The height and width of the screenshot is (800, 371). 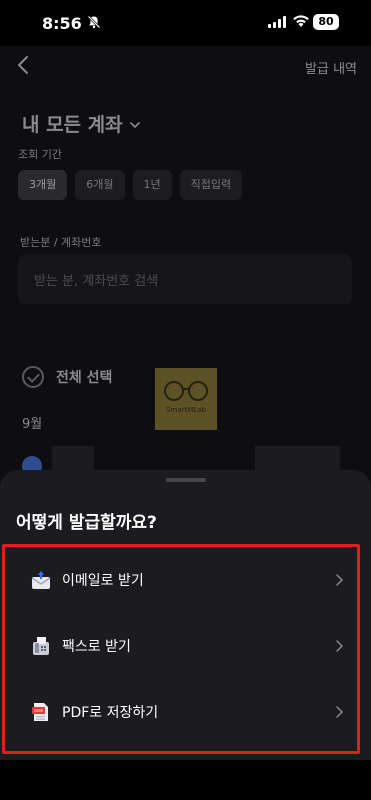 What do you see at coordinates (277, 22) in the screenshot?
I see `signal-icon` at bounding box center [277, 22].